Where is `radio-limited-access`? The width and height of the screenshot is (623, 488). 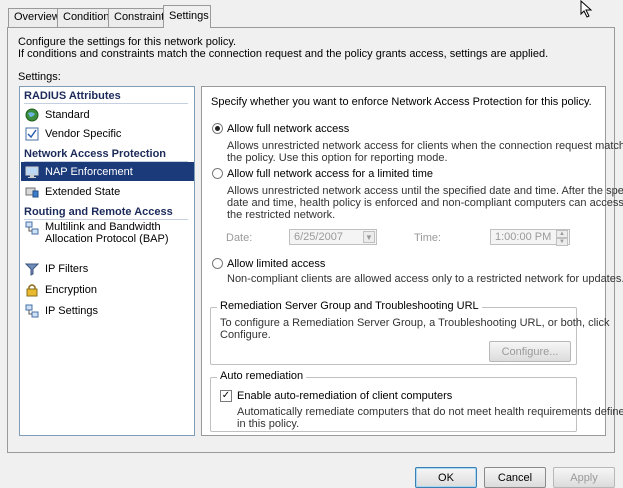 radio-limited-access is located at coordinates (217, 263).